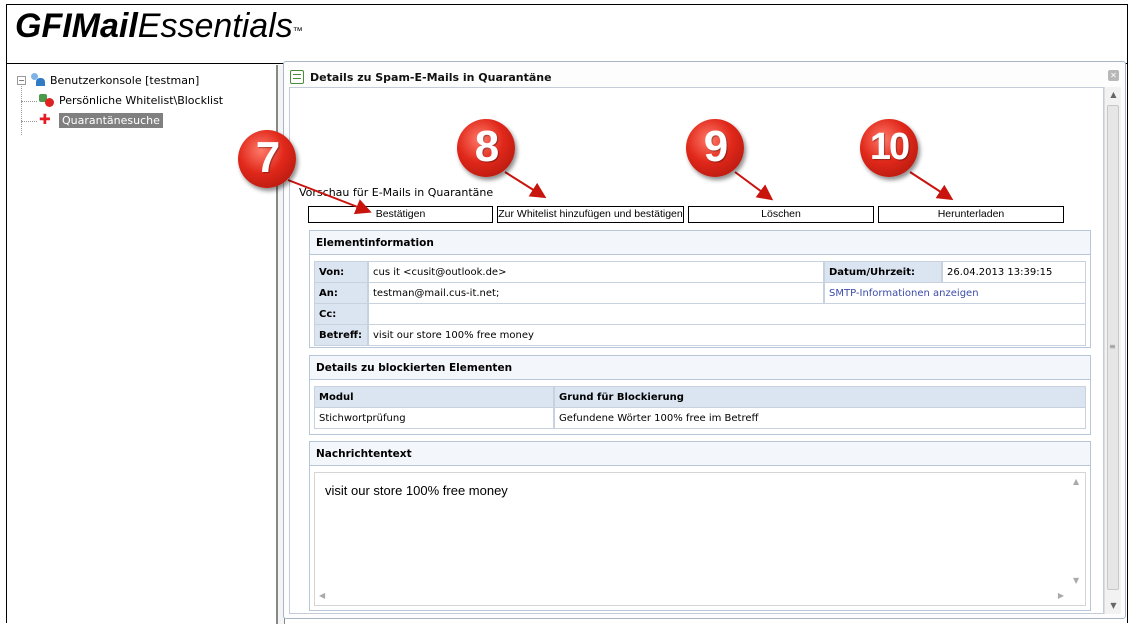  I want to click on callout-number: 7, so click(267, 157).